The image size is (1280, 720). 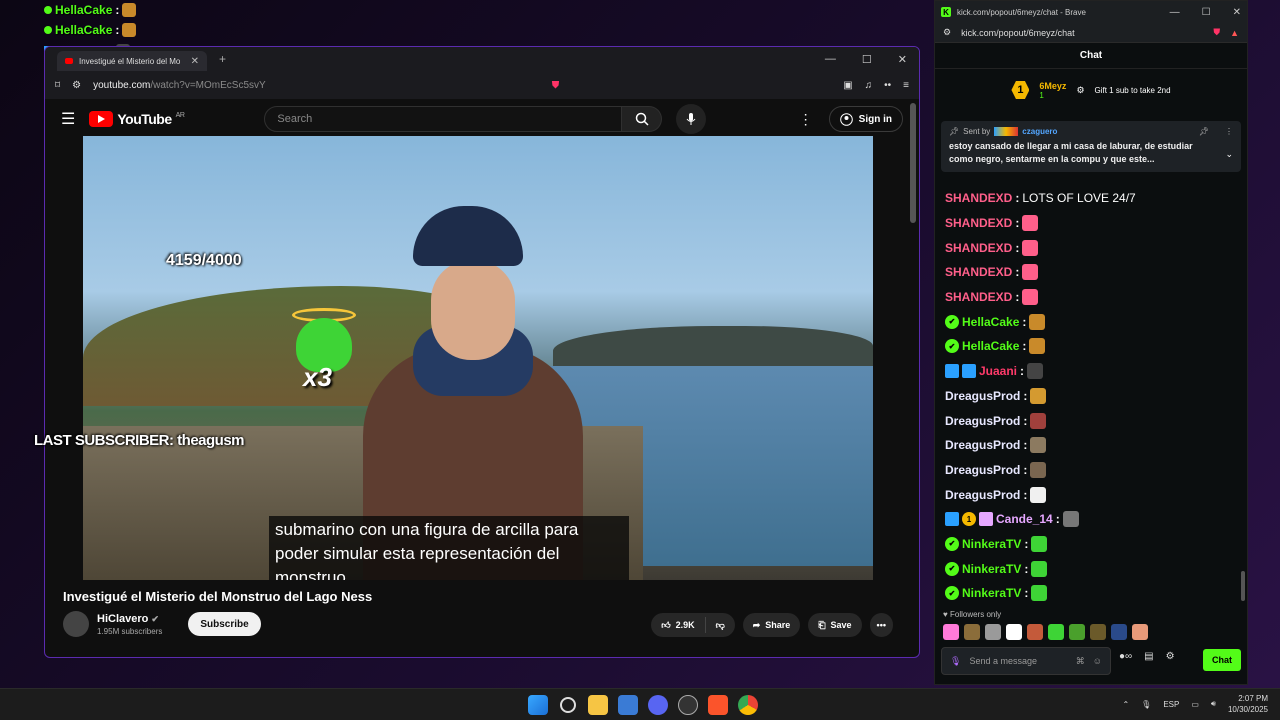 What do you see at coordinates (998, 371) in the screenshot?
I see `chat-username: Juaani` at bounding box center [998, 371].